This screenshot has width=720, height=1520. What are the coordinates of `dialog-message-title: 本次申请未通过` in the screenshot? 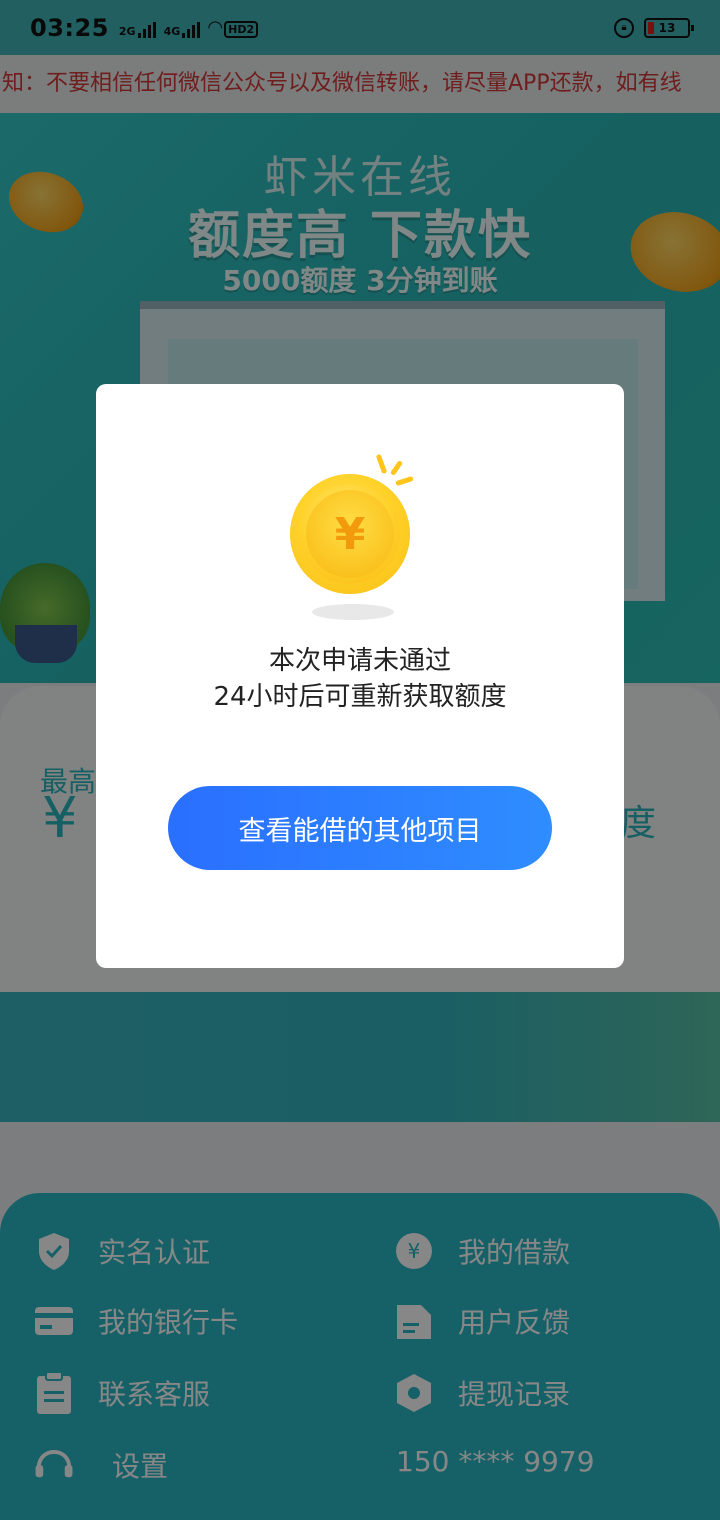 It's located at (359, 661).